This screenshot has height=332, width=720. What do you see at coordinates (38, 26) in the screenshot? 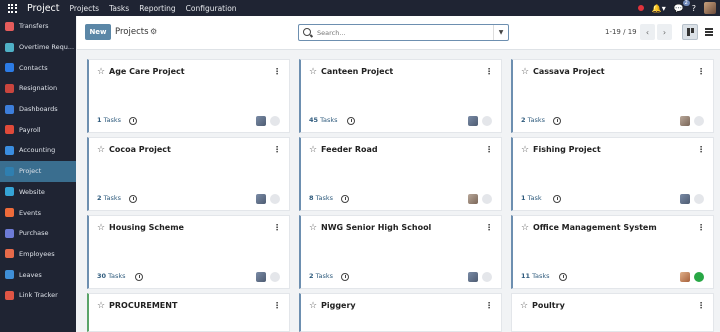
I see `sidebar-item-transfers: Transfers` at bounding box center [38, 26].